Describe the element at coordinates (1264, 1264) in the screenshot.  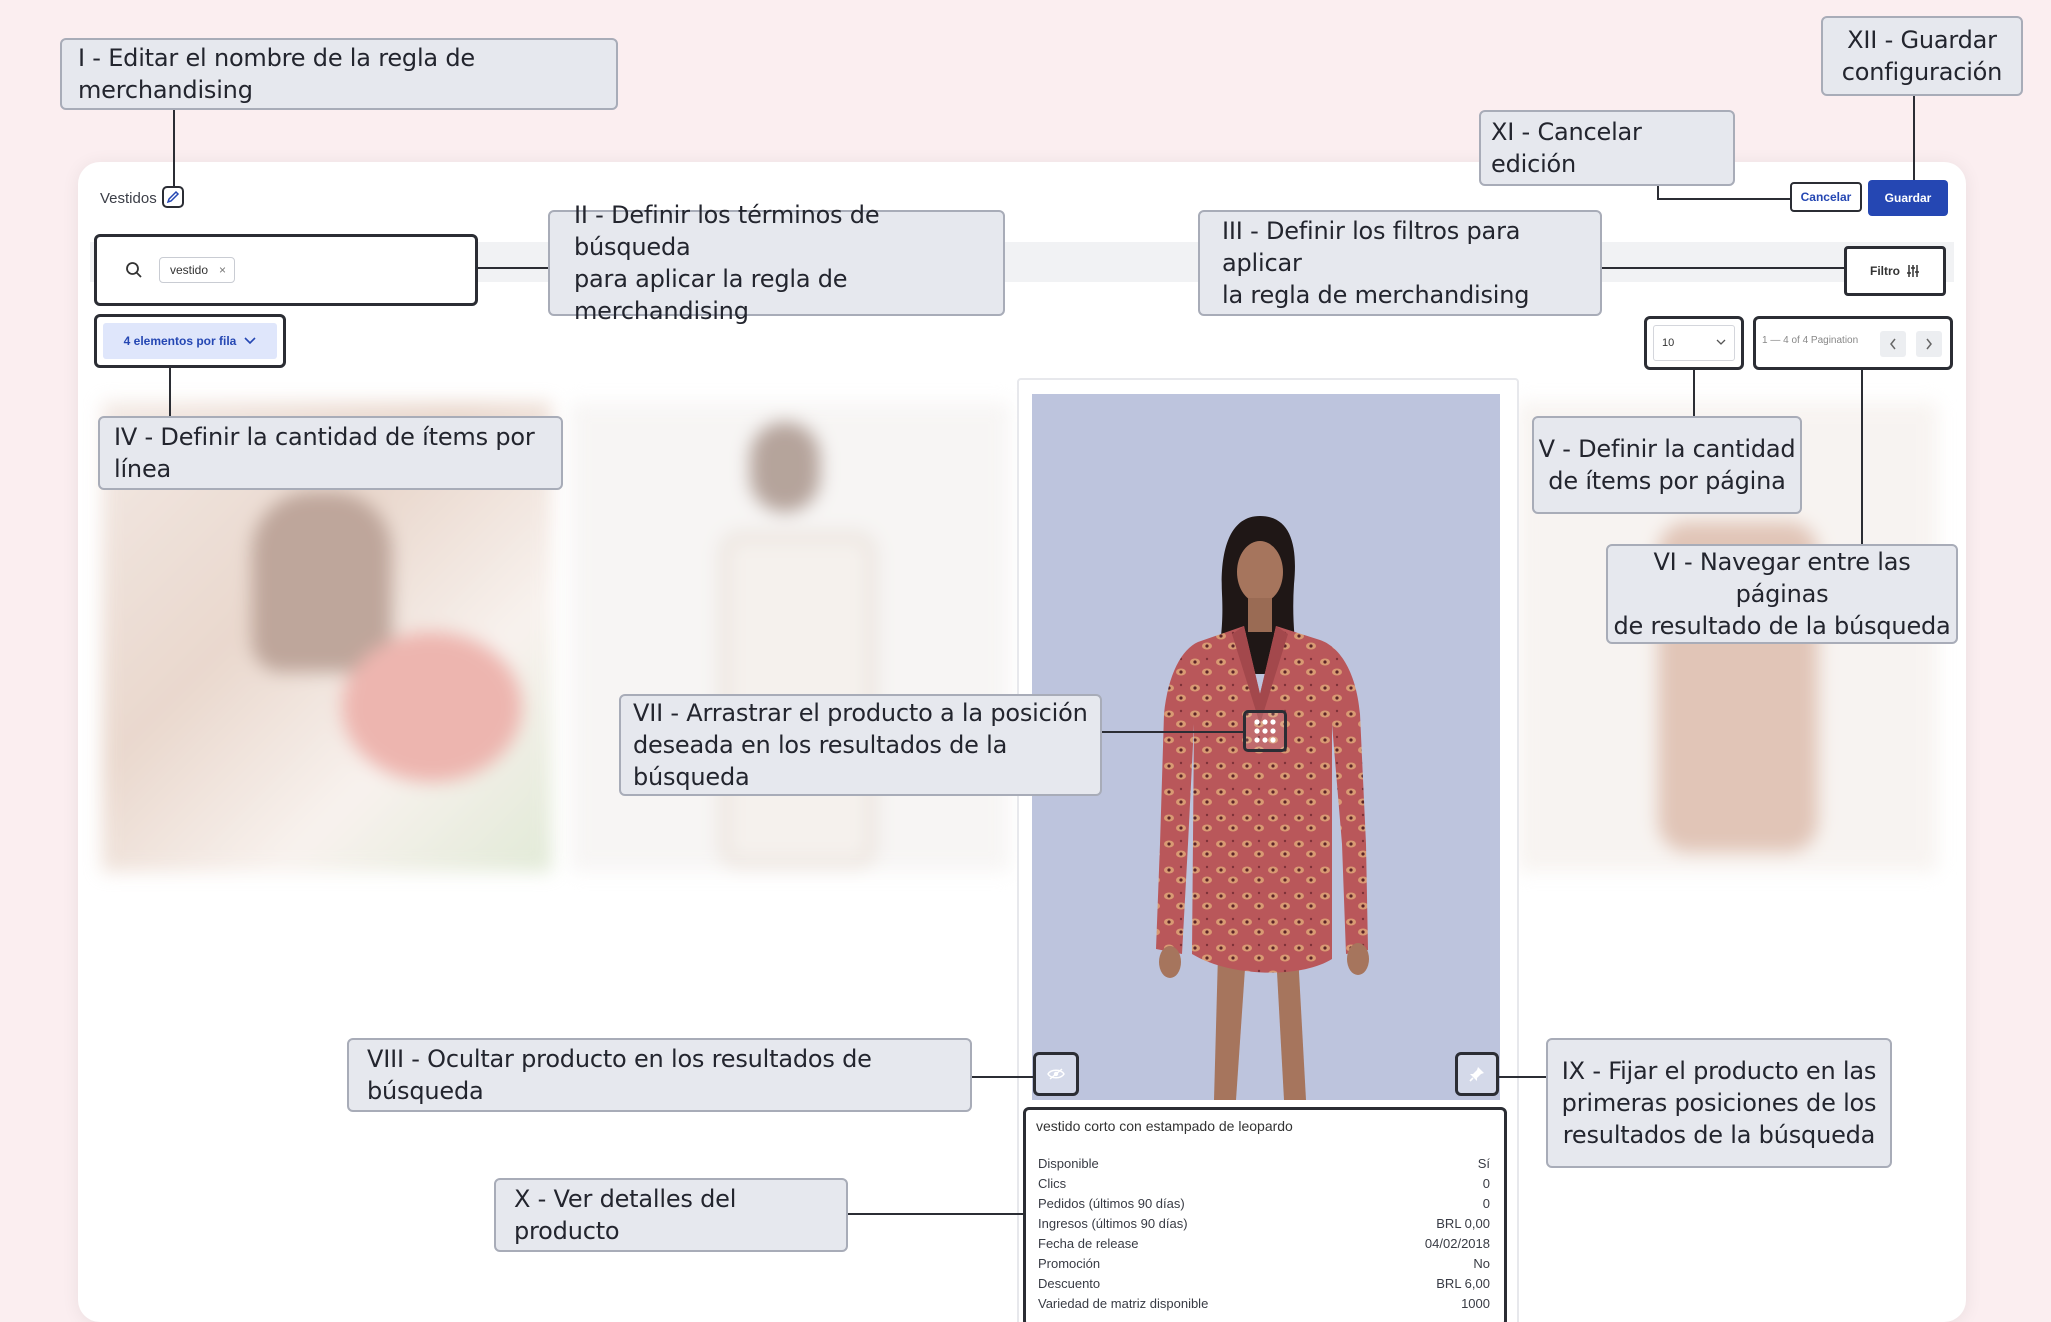
I see `table-row: Promoción No` at that location.